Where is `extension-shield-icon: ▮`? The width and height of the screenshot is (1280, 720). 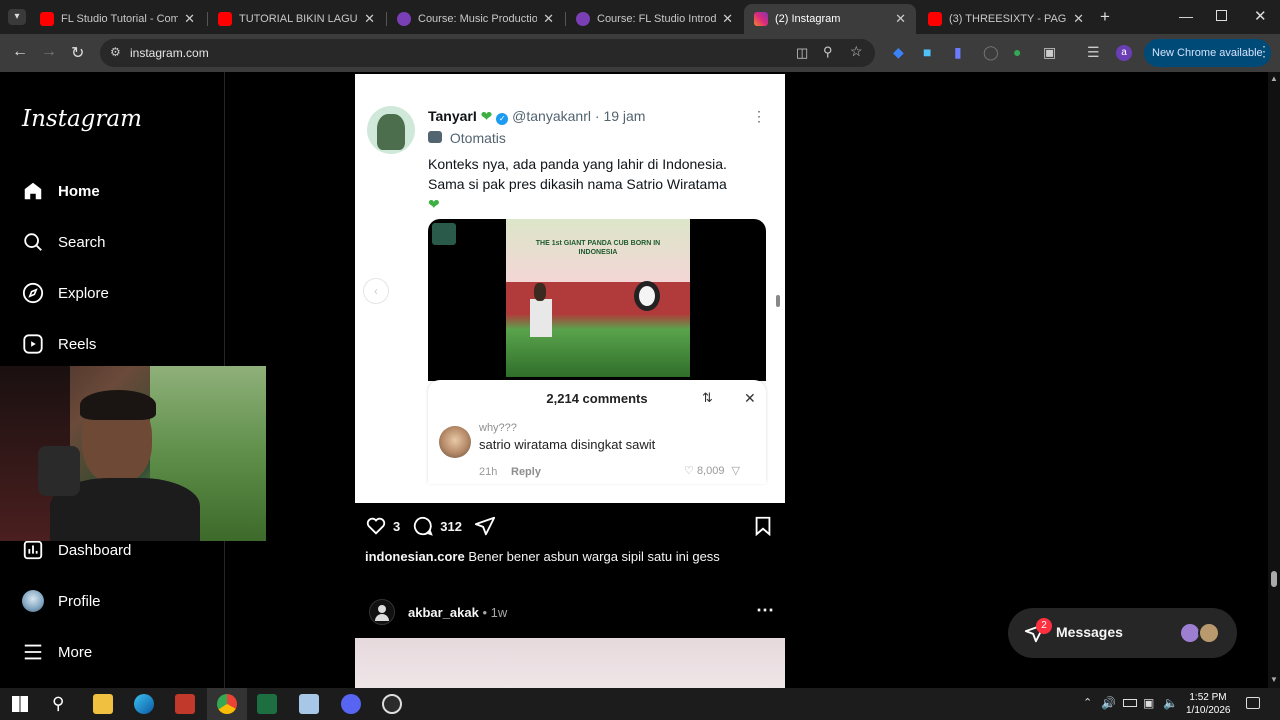 extension-shield-icon: ▮ is located at coordinates (958, 52).